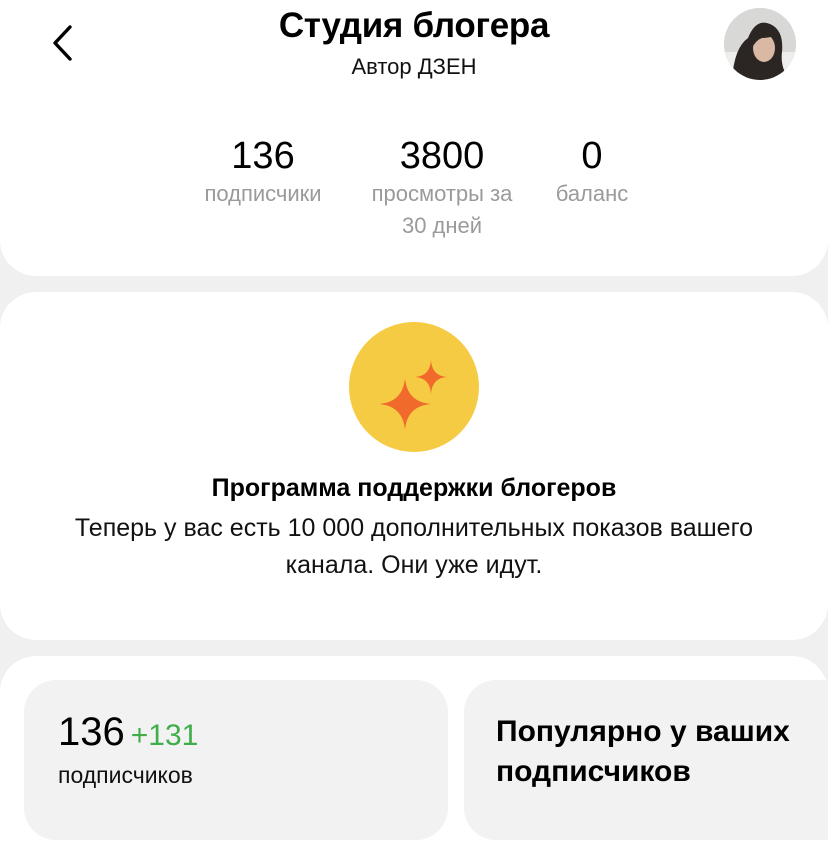 This screenshot has height=856, width=828. What do you see at coordinates (414, 66) in the screenshot?
I see `page-subtitle: Автор ДЗЕН` at bounding box center [414, 66].